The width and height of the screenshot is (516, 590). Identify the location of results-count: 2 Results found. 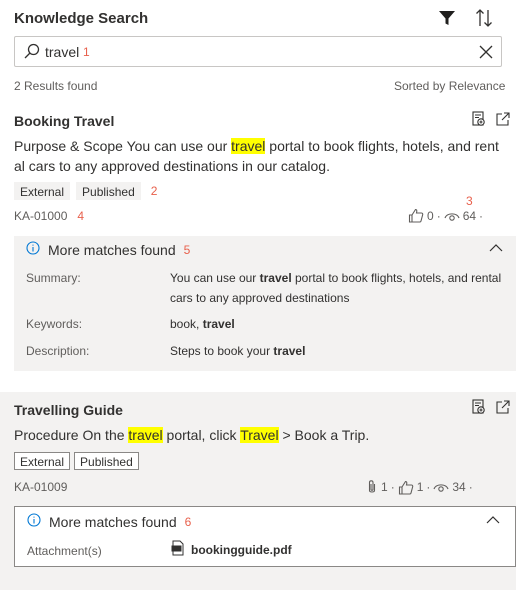
(56, 86).